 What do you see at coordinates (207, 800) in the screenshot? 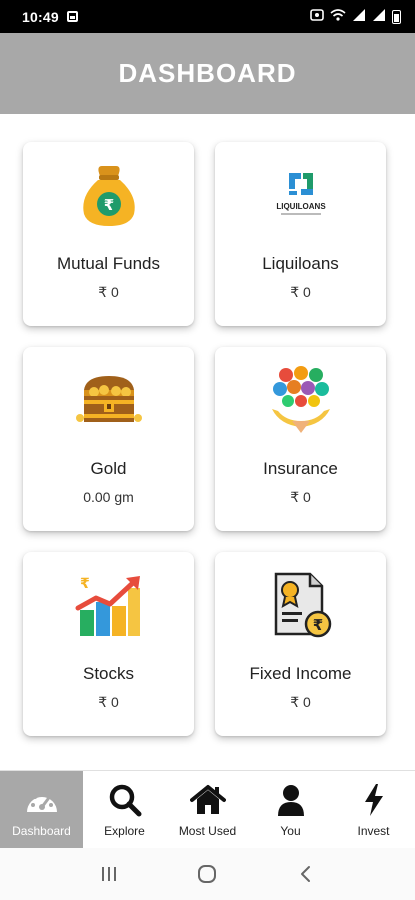
I see `home-icon` at bounding box center [207, 800].